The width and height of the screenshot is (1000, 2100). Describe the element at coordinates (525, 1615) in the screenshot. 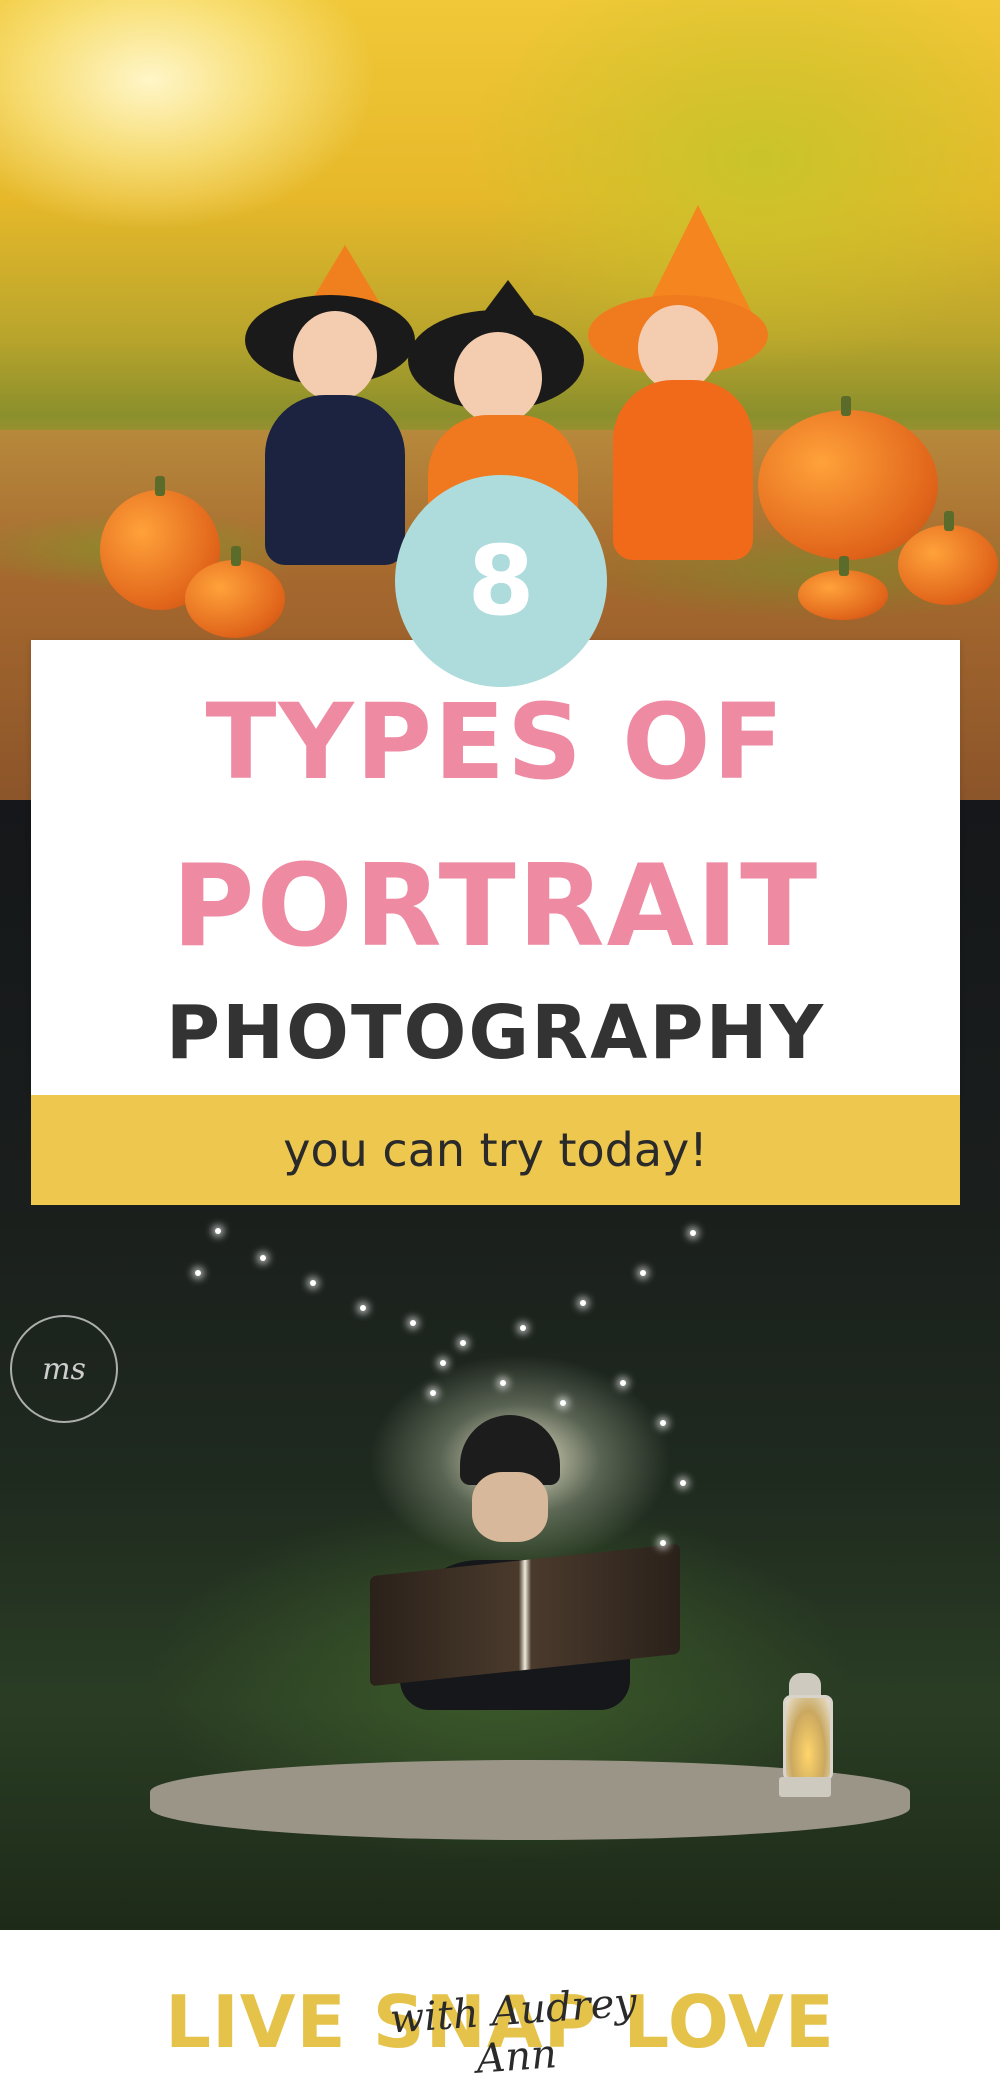

I see `glowing-book` at that location.